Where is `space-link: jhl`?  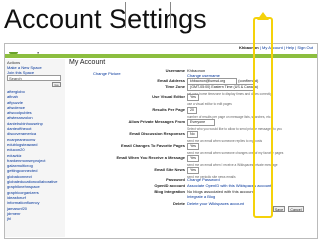 space-link: jhl is located at coordinates (32, 218).